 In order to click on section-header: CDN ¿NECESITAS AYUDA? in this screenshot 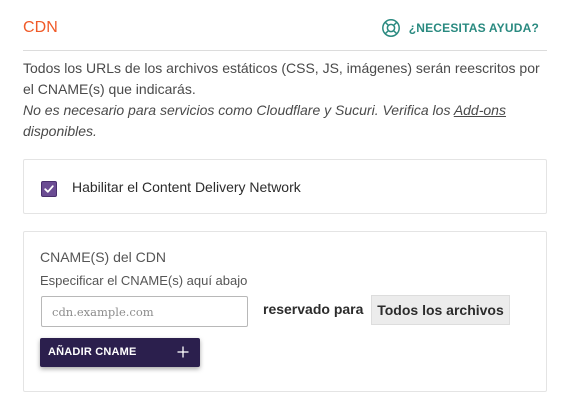, I will do `click(285, 32)`.